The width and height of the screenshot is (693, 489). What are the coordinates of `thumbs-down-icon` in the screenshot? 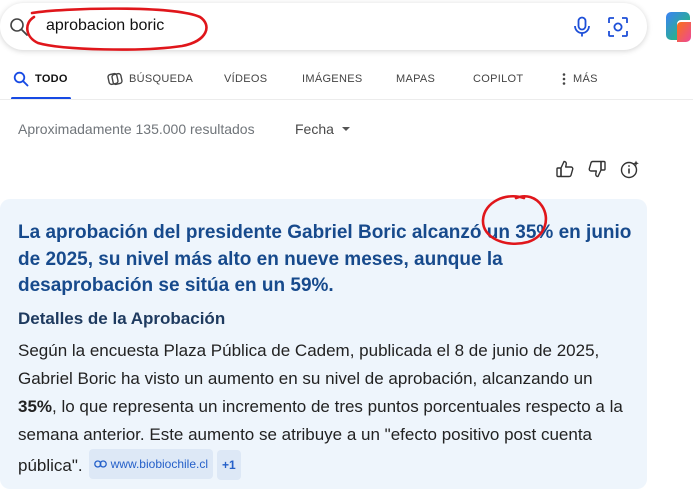 It's located at (597, 171).